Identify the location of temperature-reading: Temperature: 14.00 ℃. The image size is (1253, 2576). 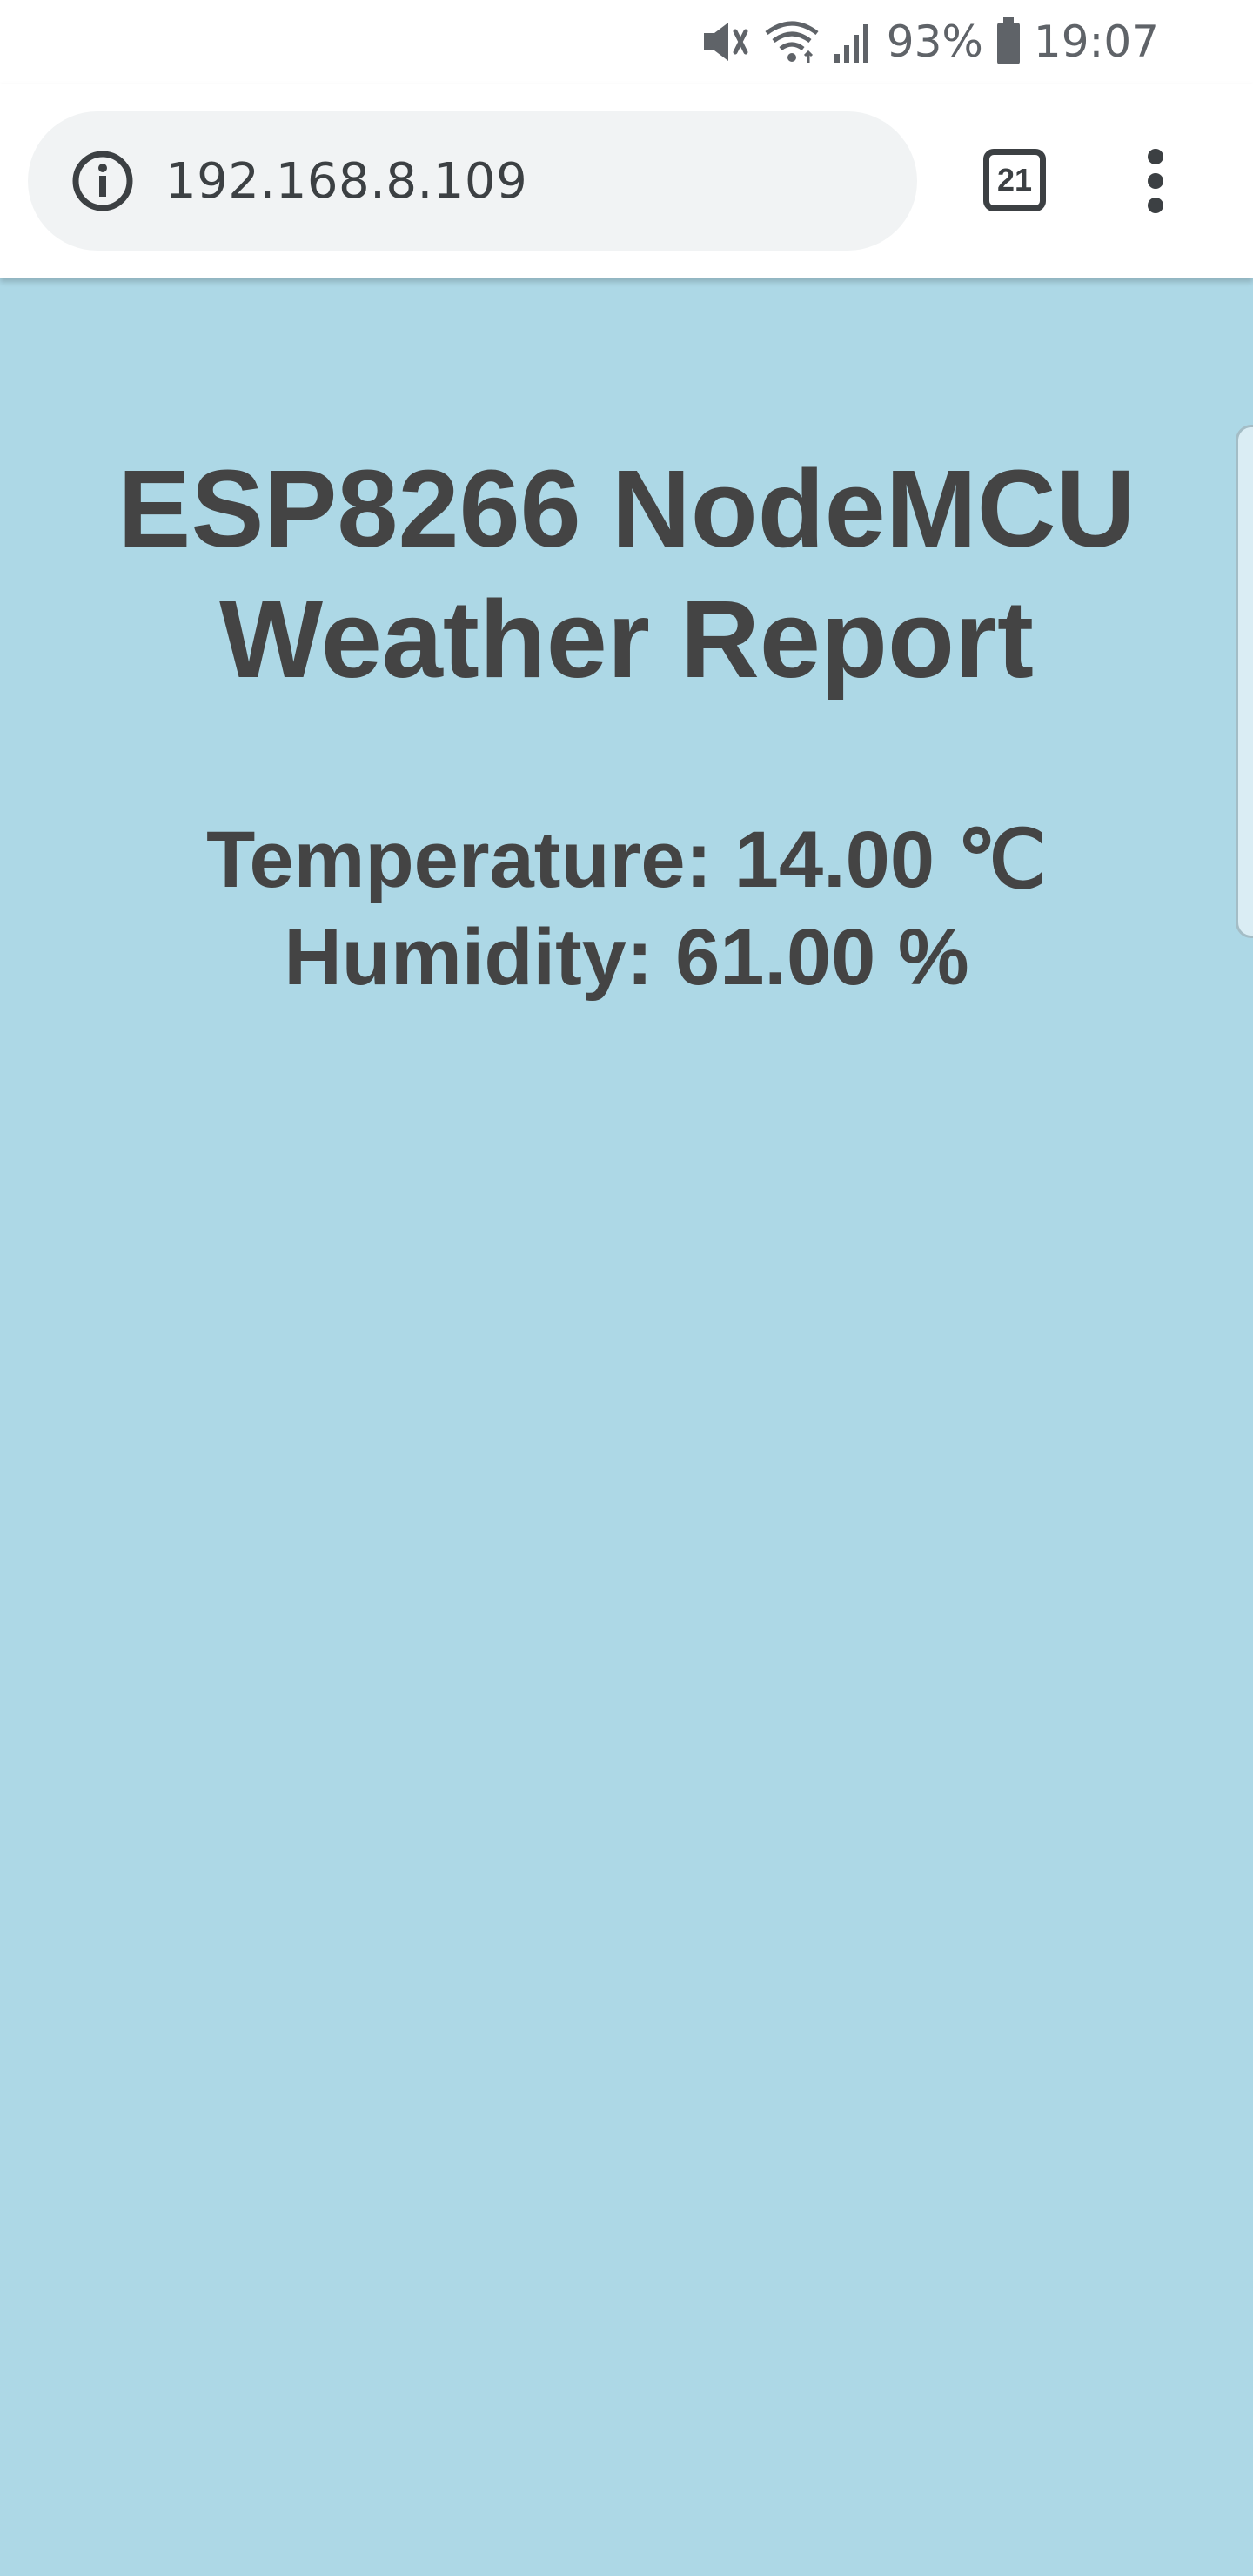
(626, 860).